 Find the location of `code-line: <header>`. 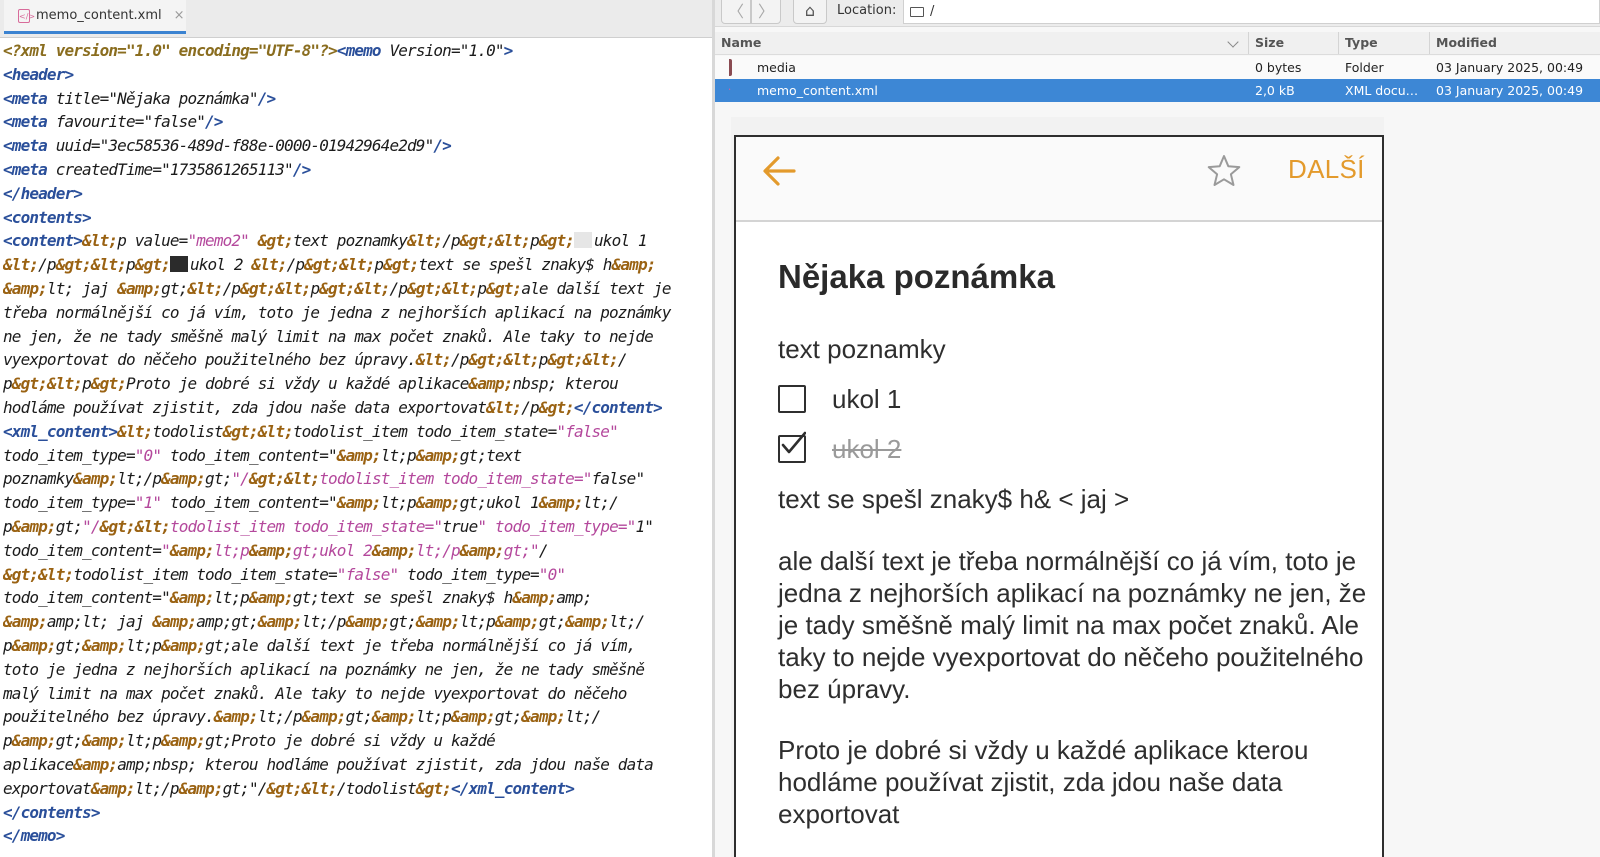

code-line: <header> is located at coordinates (38, 74).